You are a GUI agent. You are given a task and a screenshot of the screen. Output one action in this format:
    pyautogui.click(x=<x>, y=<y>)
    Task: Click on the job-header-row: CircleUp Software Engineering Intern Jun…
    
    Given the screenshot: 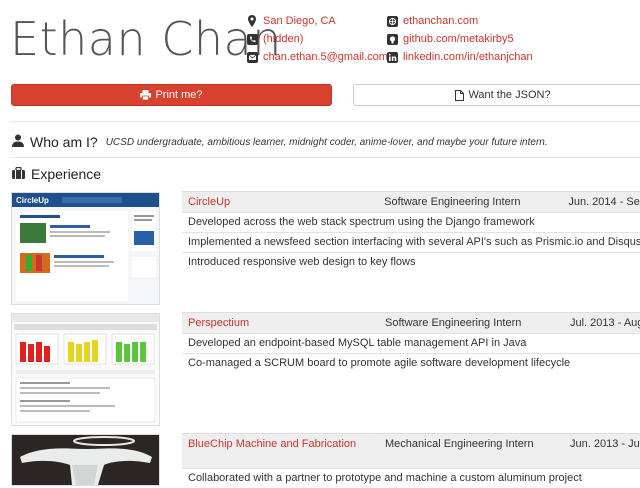 What is the action you would take?
    pyautogui.click(x=411, y=201)
    